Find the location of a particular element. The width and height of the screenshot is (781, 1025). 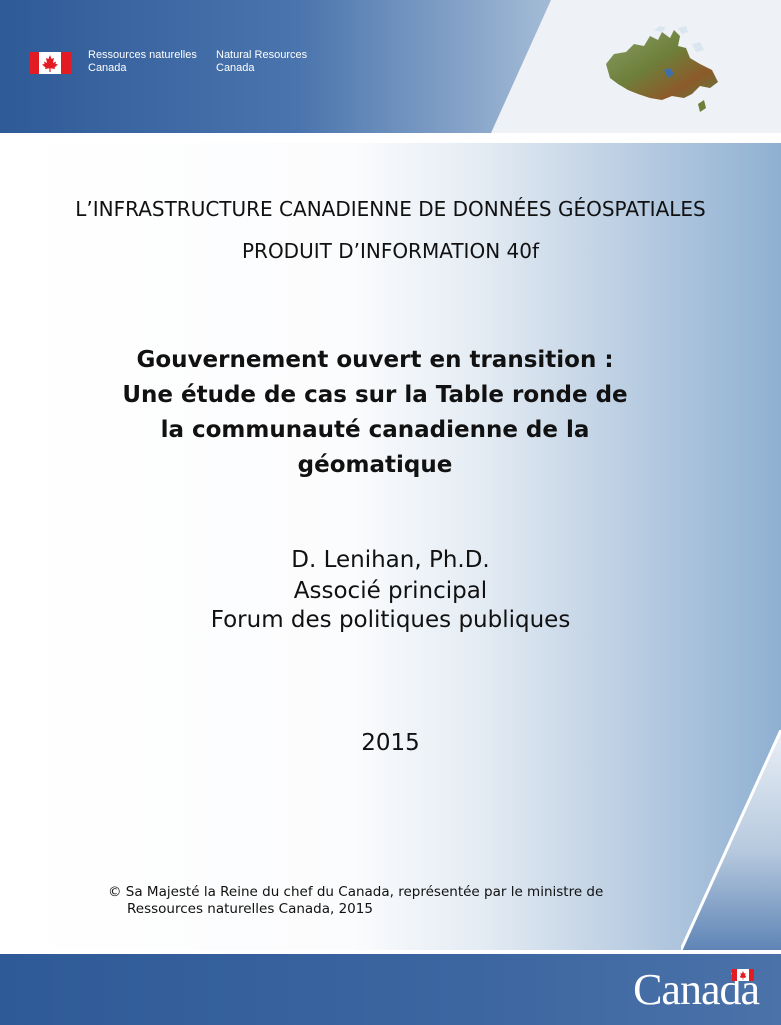

title-line4: géomatique is located at coordinates (375, 465).